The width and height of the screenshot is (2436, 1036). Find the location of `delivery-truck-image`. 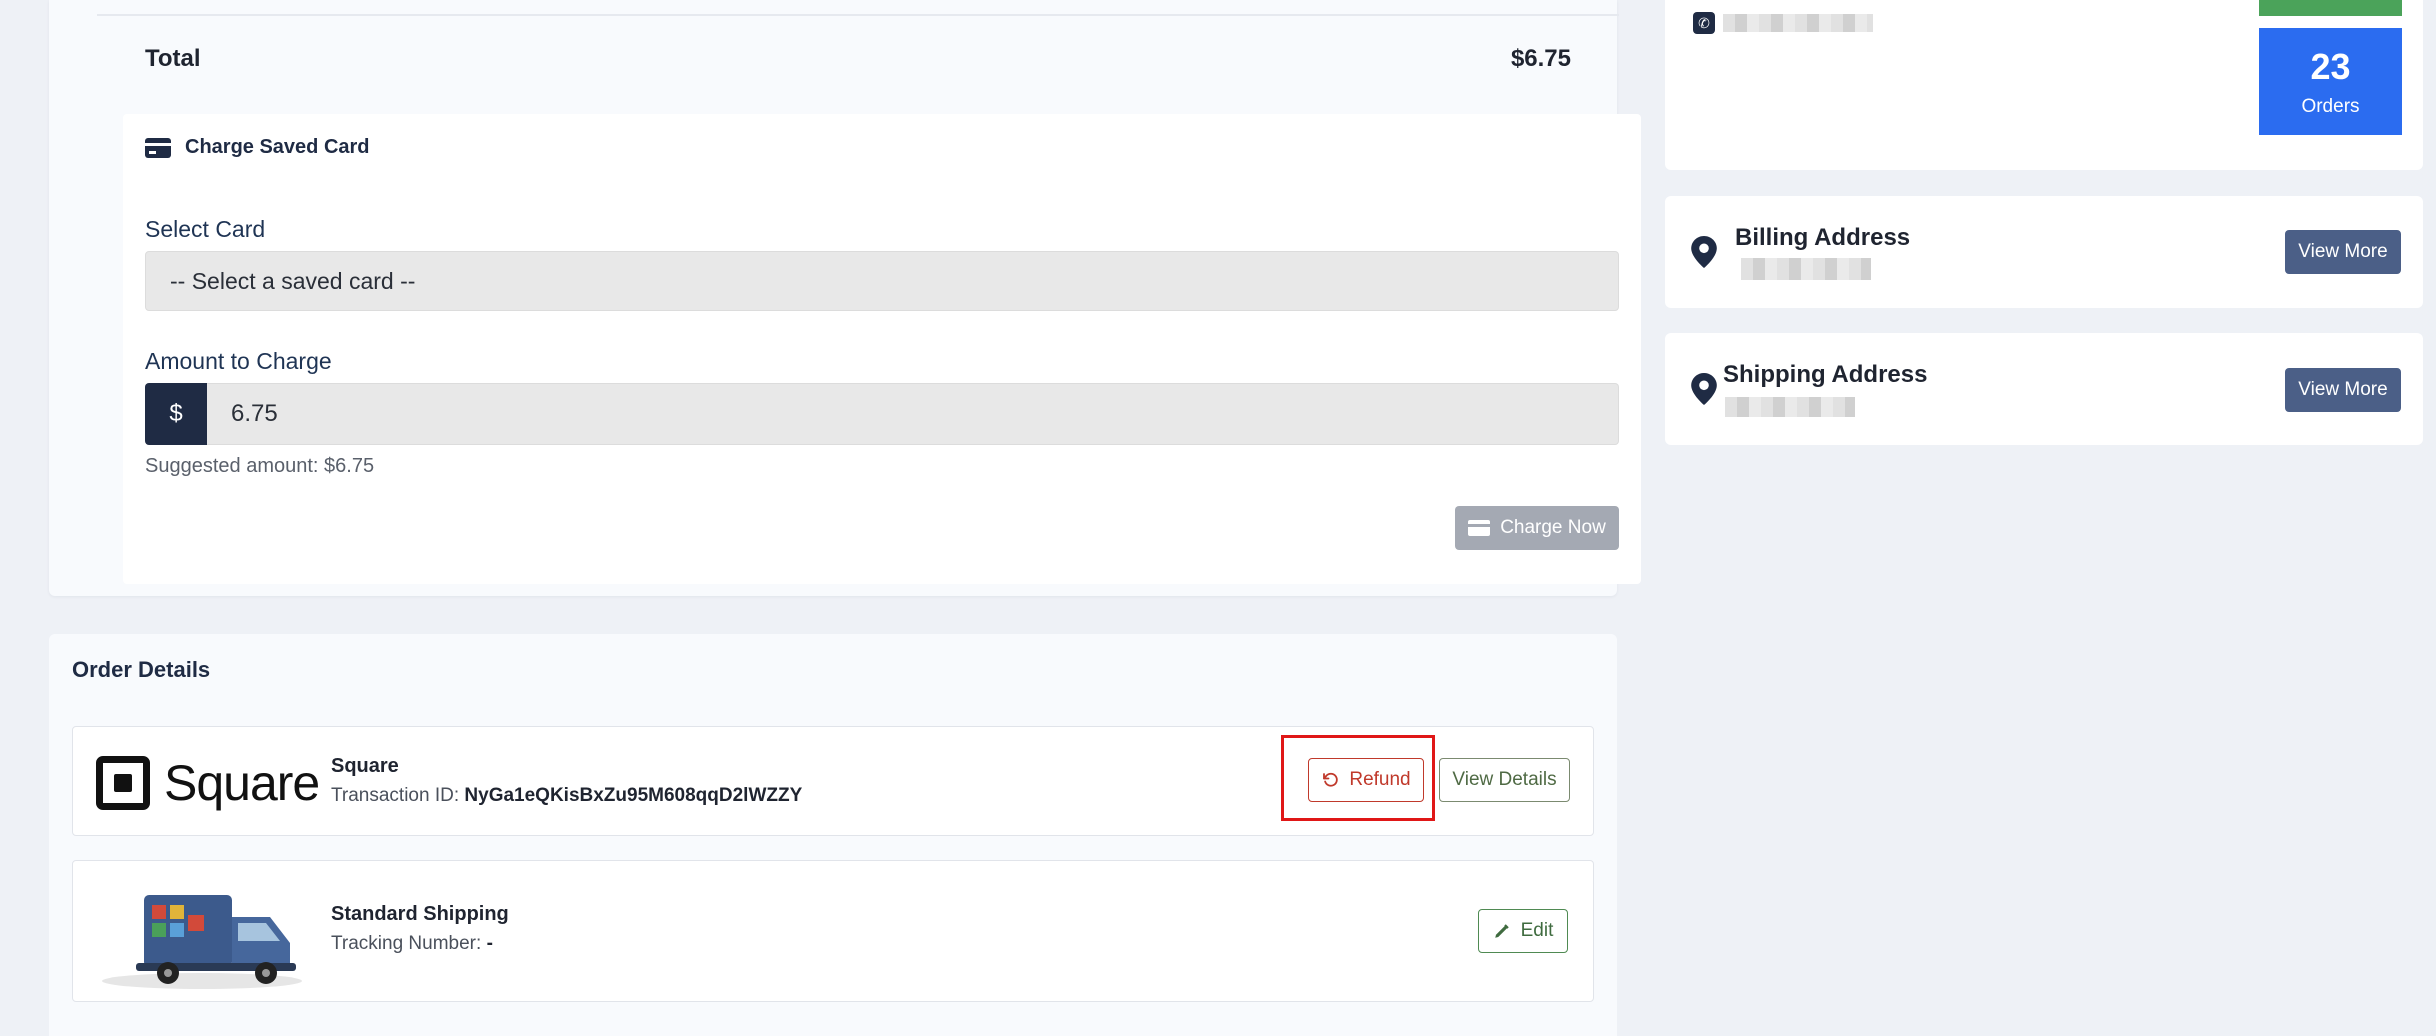

delivery-truck-image is located at coordinates (202, 942).